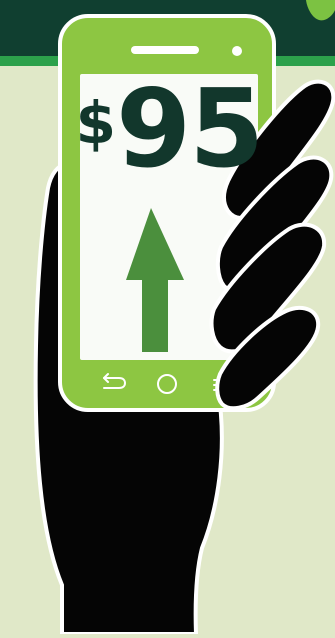 Image resolution: width=335 pixels, height=638 pixels. I want to click on price-display: $ 95, so click(170, 146).